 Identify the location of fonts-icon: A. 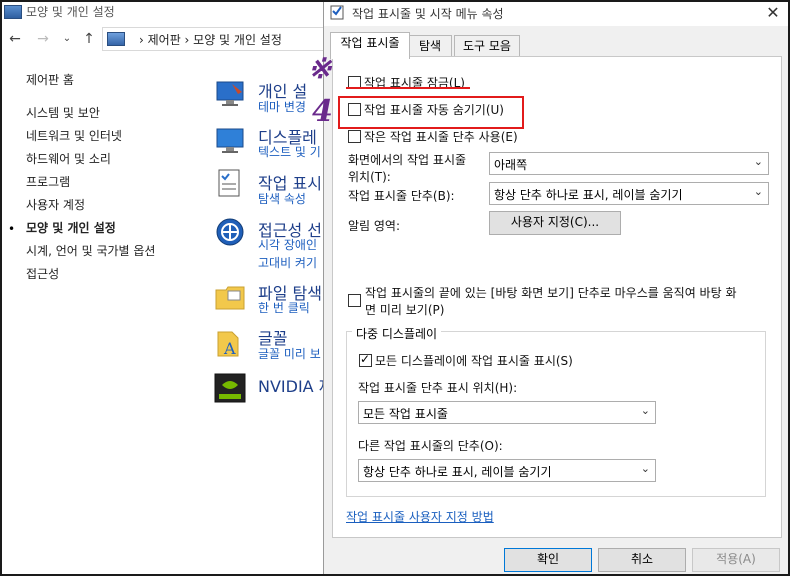
(228, 344).